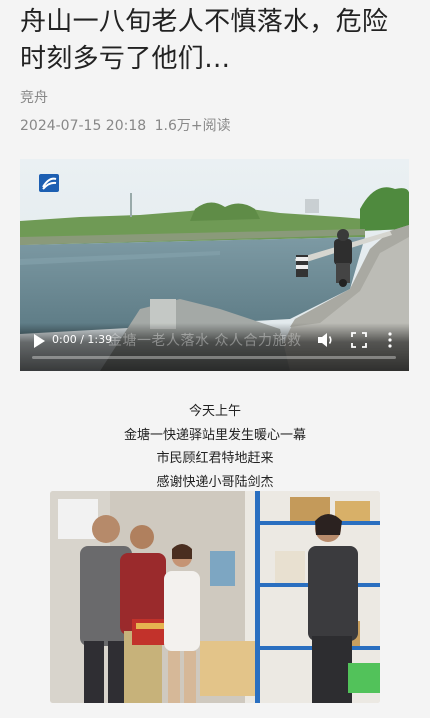 This screenshot has height=718, width=430. I want to click on article-meta: 2024-07-15 20:18 1.6万+阅读, so click(127, 125).